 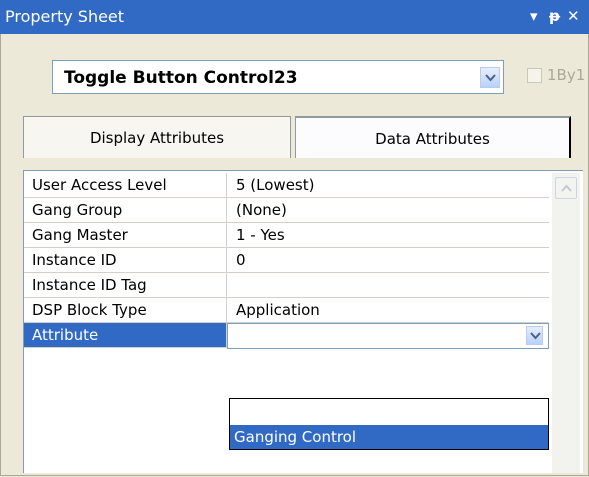 I want to click on dropdown-option-ganging-control: Ganging Control, so click(x=389, y=437).